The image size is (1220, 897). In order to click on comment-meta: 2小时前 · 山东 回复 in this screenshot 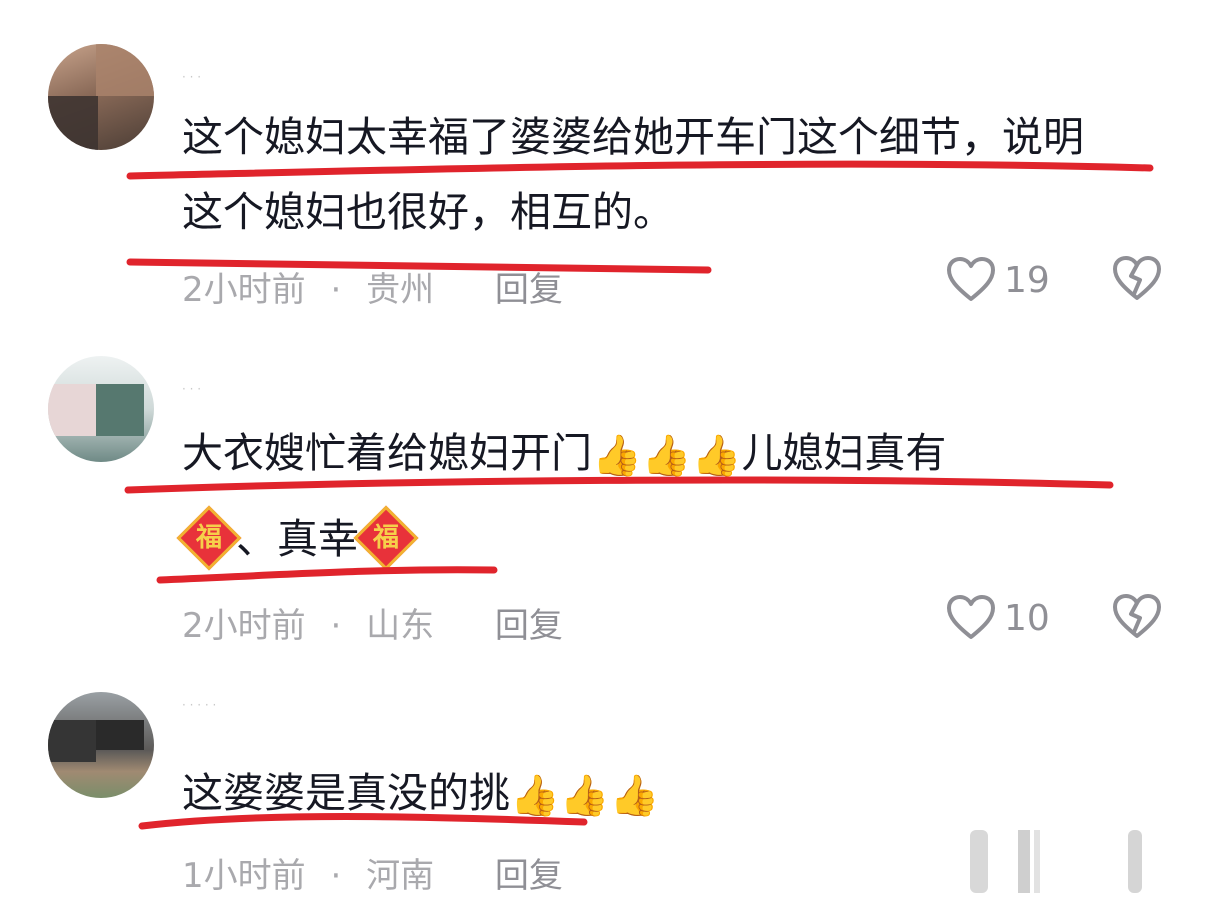, I will do `click(372, 622)`.